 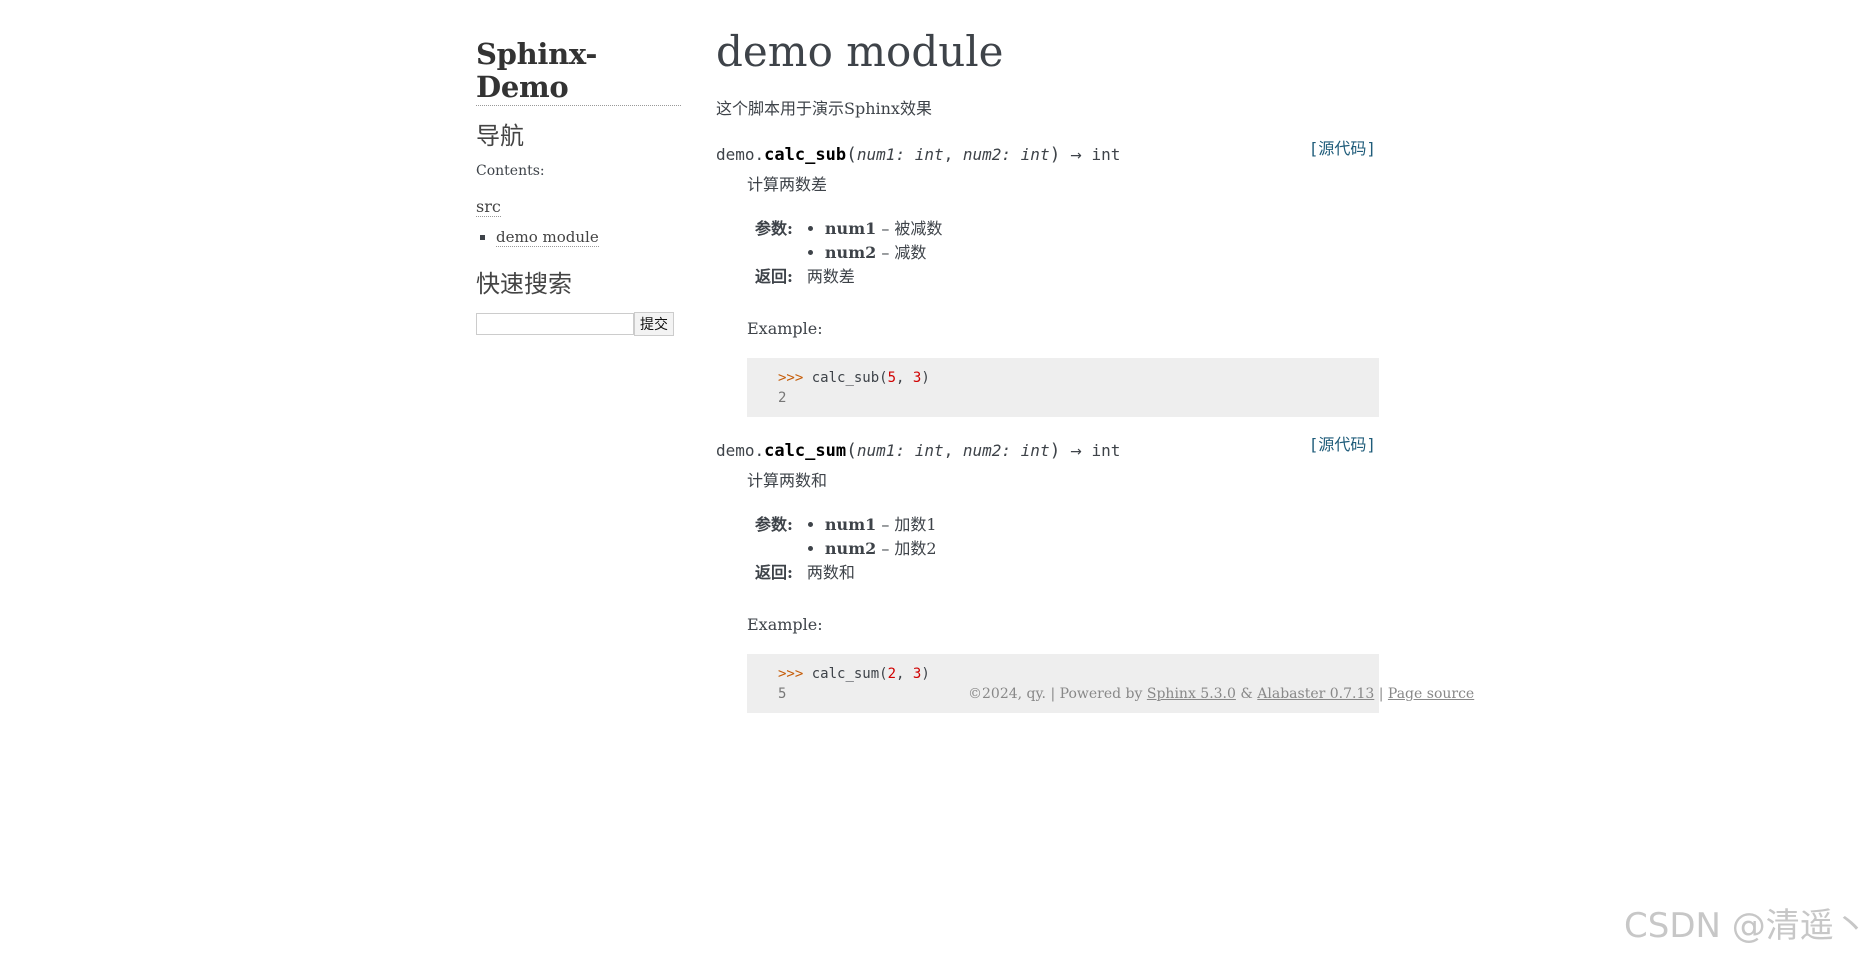 What do you see at coordinates (787, 184) in the screenshot?
I see `function-description: 计算两数差` at bounding box center [787, 184].